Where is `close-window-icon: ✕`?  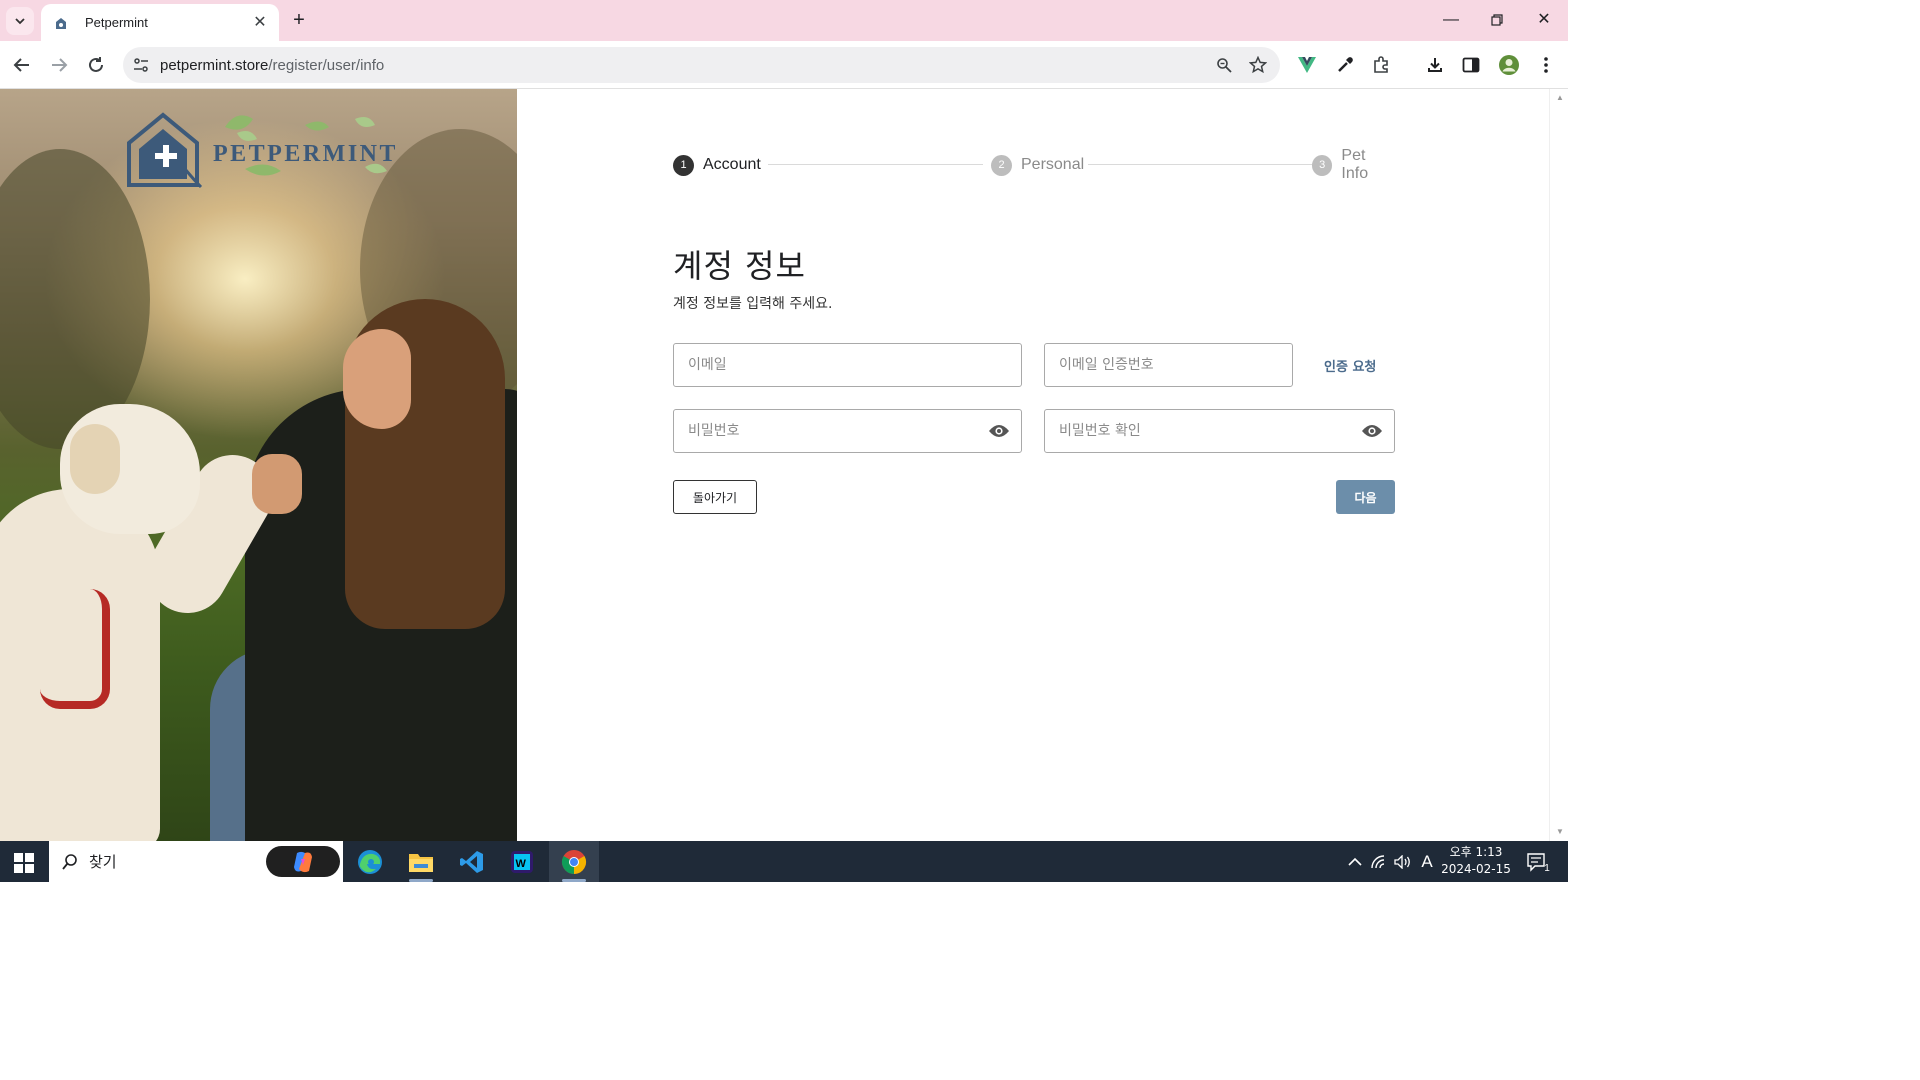 close-window-icon: ✕ is located at coordinates (1544, 20).